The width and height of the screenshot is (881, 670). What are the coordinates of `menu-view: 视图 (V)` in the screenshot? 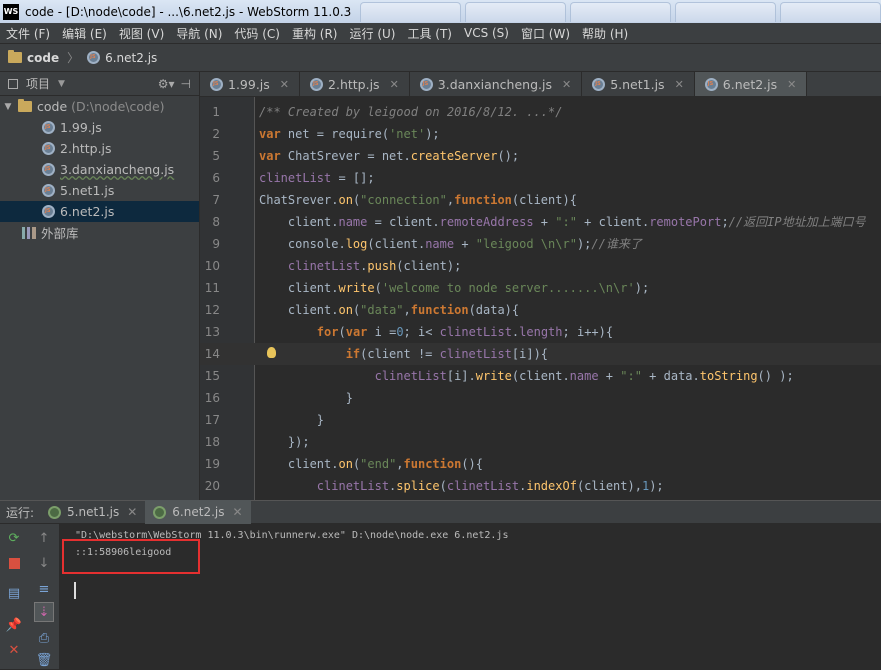 It's located at (141, 33).